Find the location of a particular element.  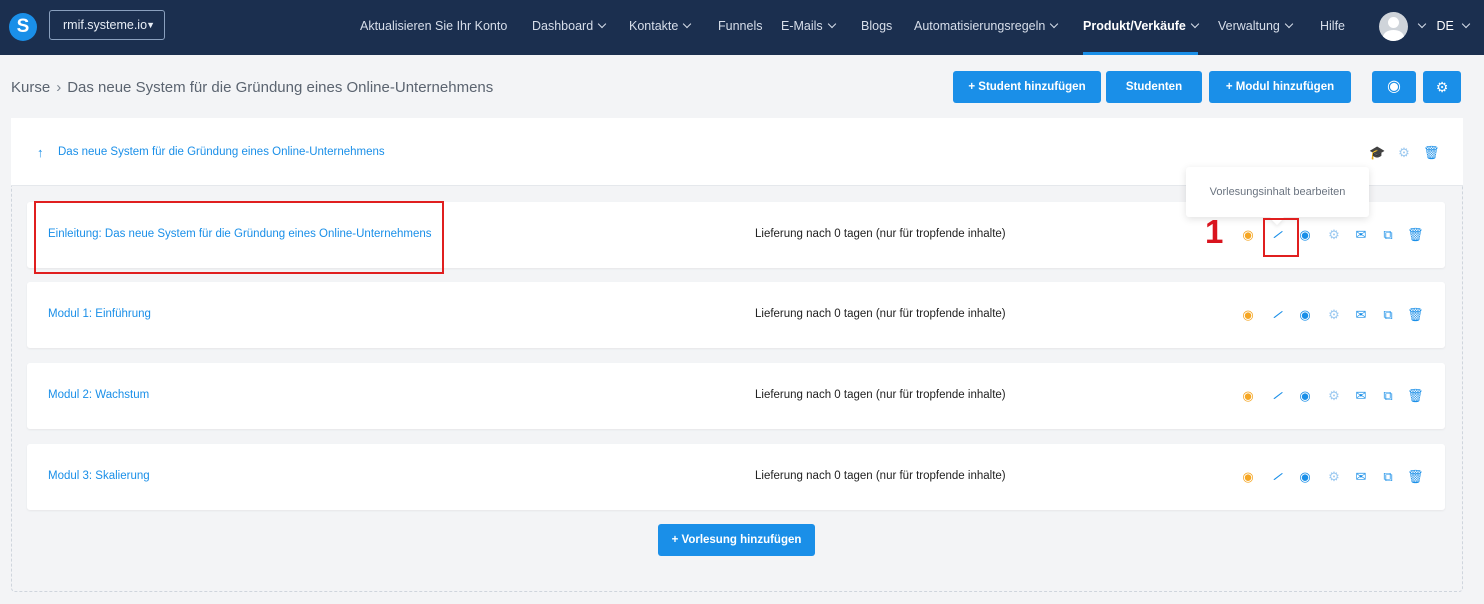

nav-item-label: Automatisierungsregeln is located at coordinates (980, 26).